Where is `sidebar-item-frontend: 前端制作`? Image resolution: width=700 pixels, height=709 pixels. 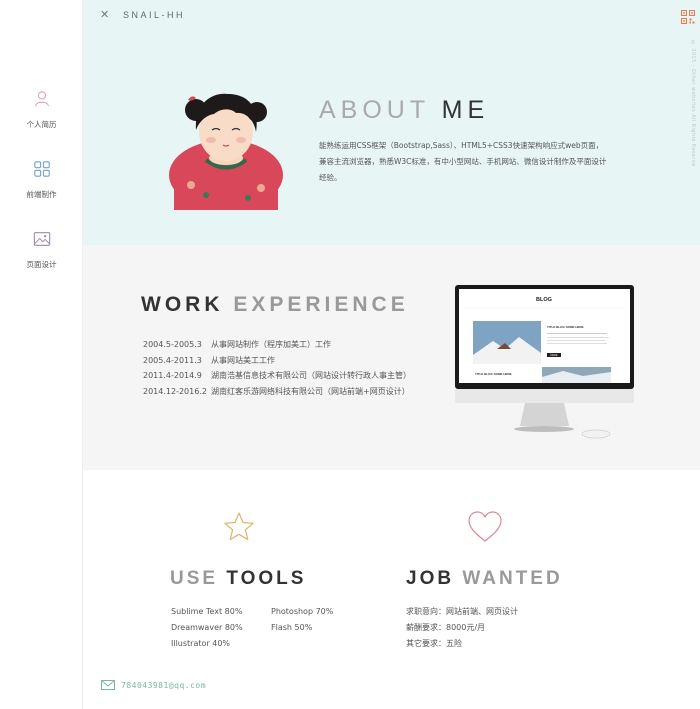 sidebar-item-frontend: 前端制作 is located at coordinates (41, 180).